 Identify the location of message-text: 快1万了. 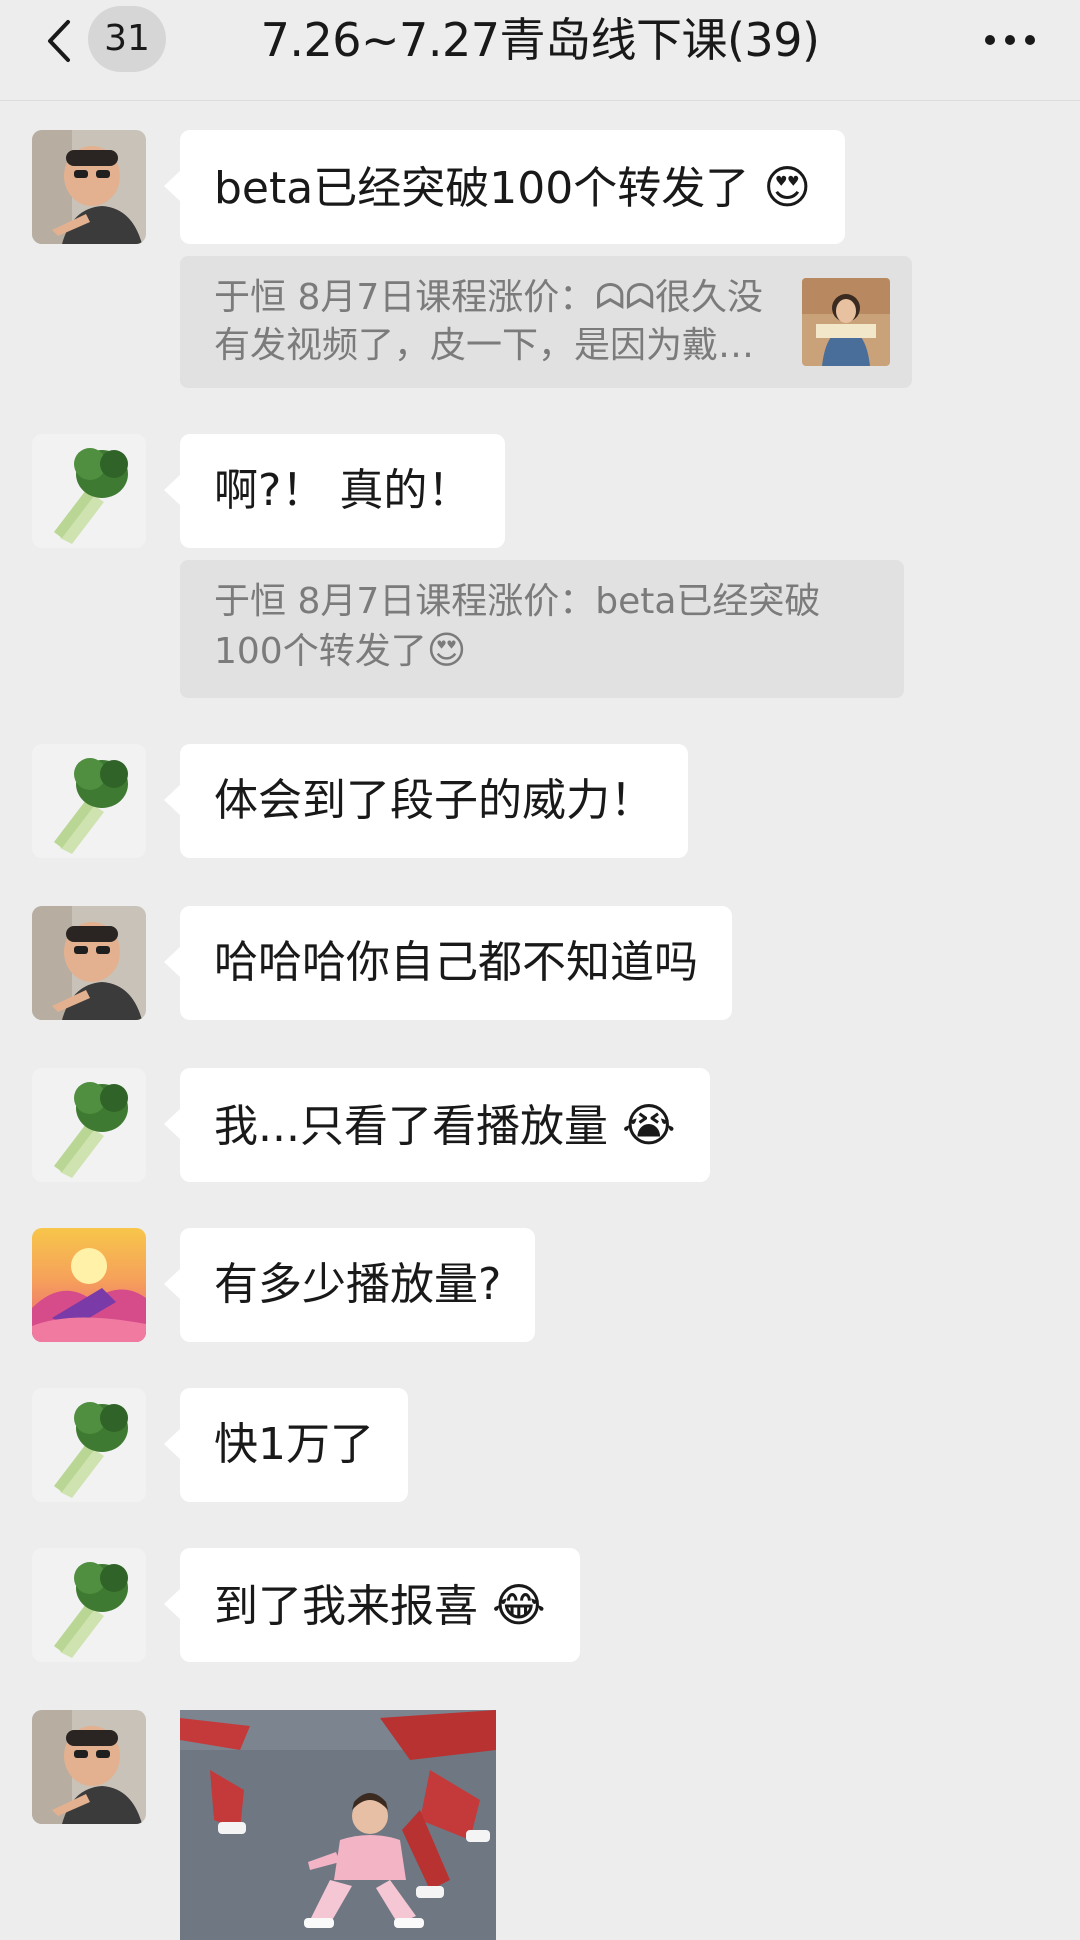
(294, 1444).